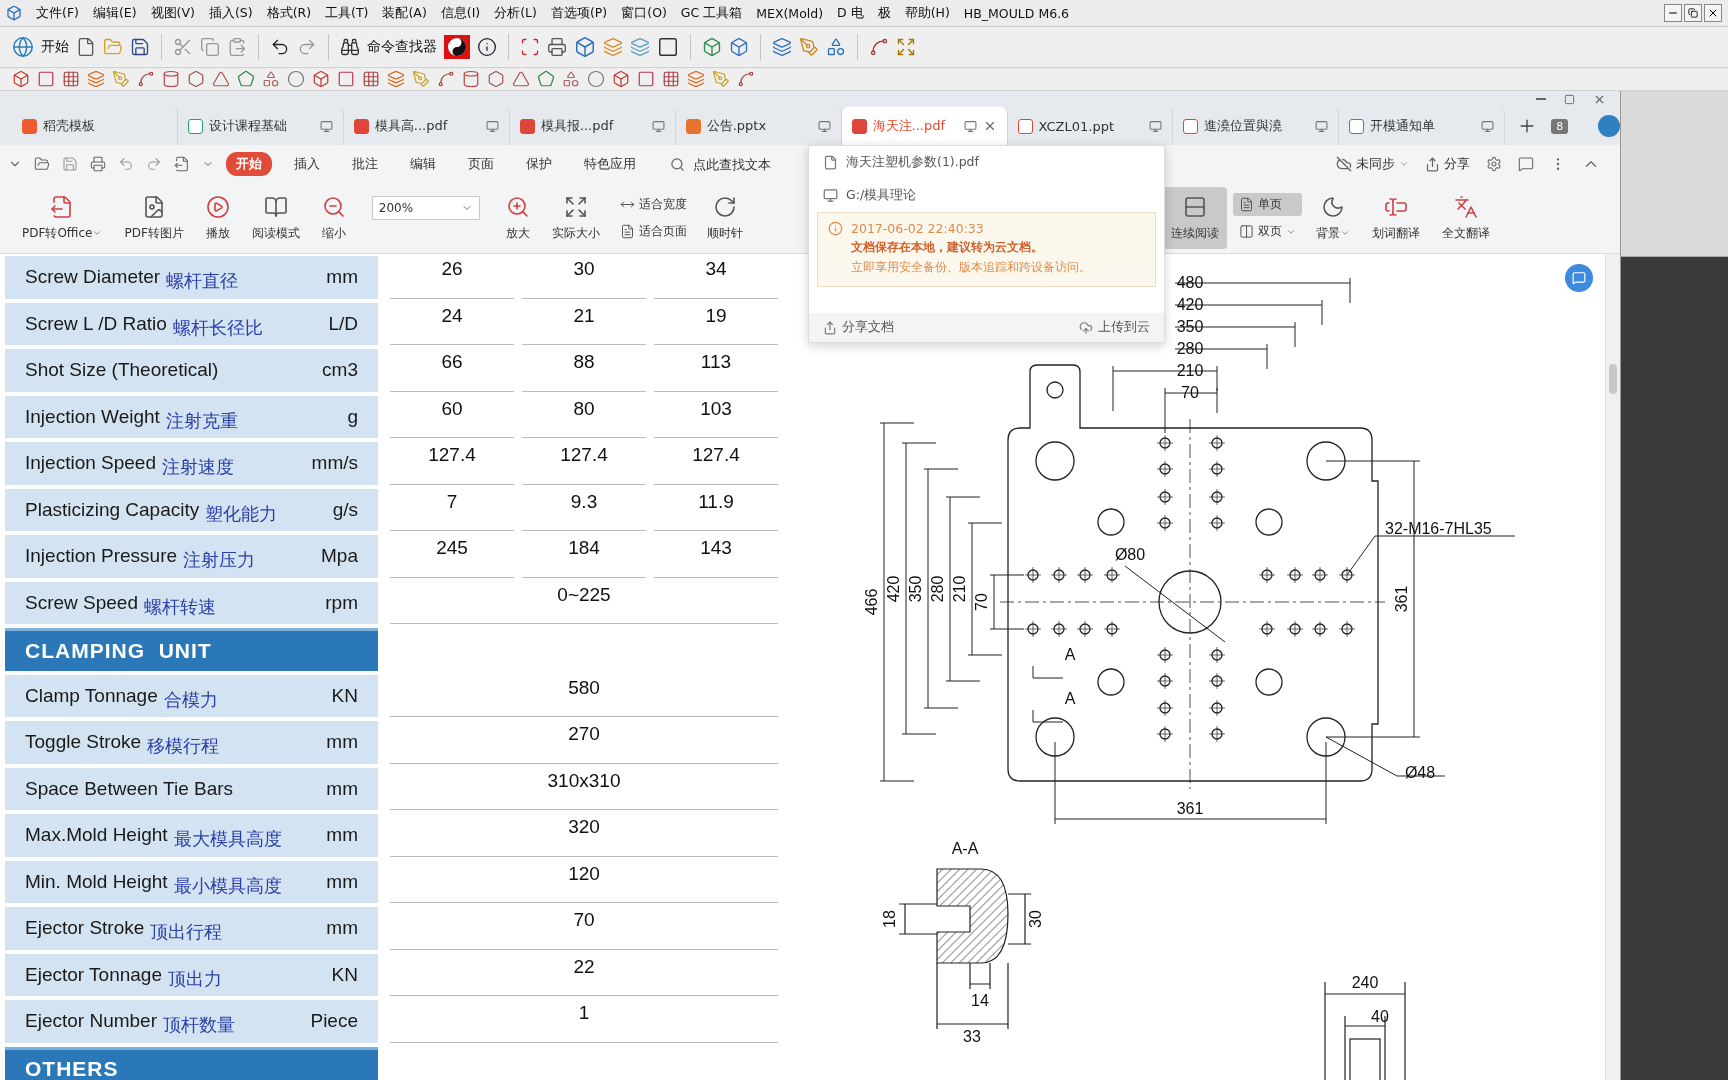 The width and height of the screenshot is (1728, 1080). I want to click on ribbon-tab: 插入, so click(307, 164).